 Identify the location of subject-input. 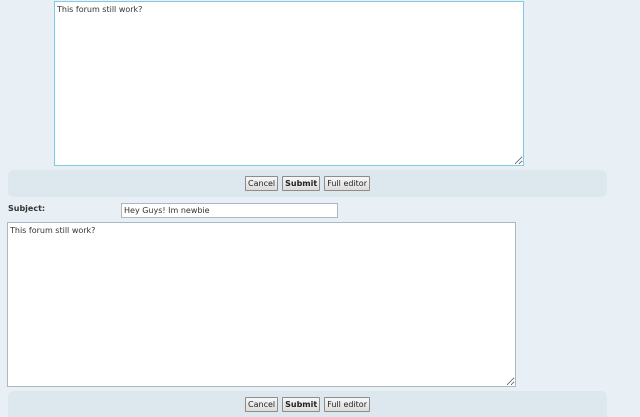
(229, 210).